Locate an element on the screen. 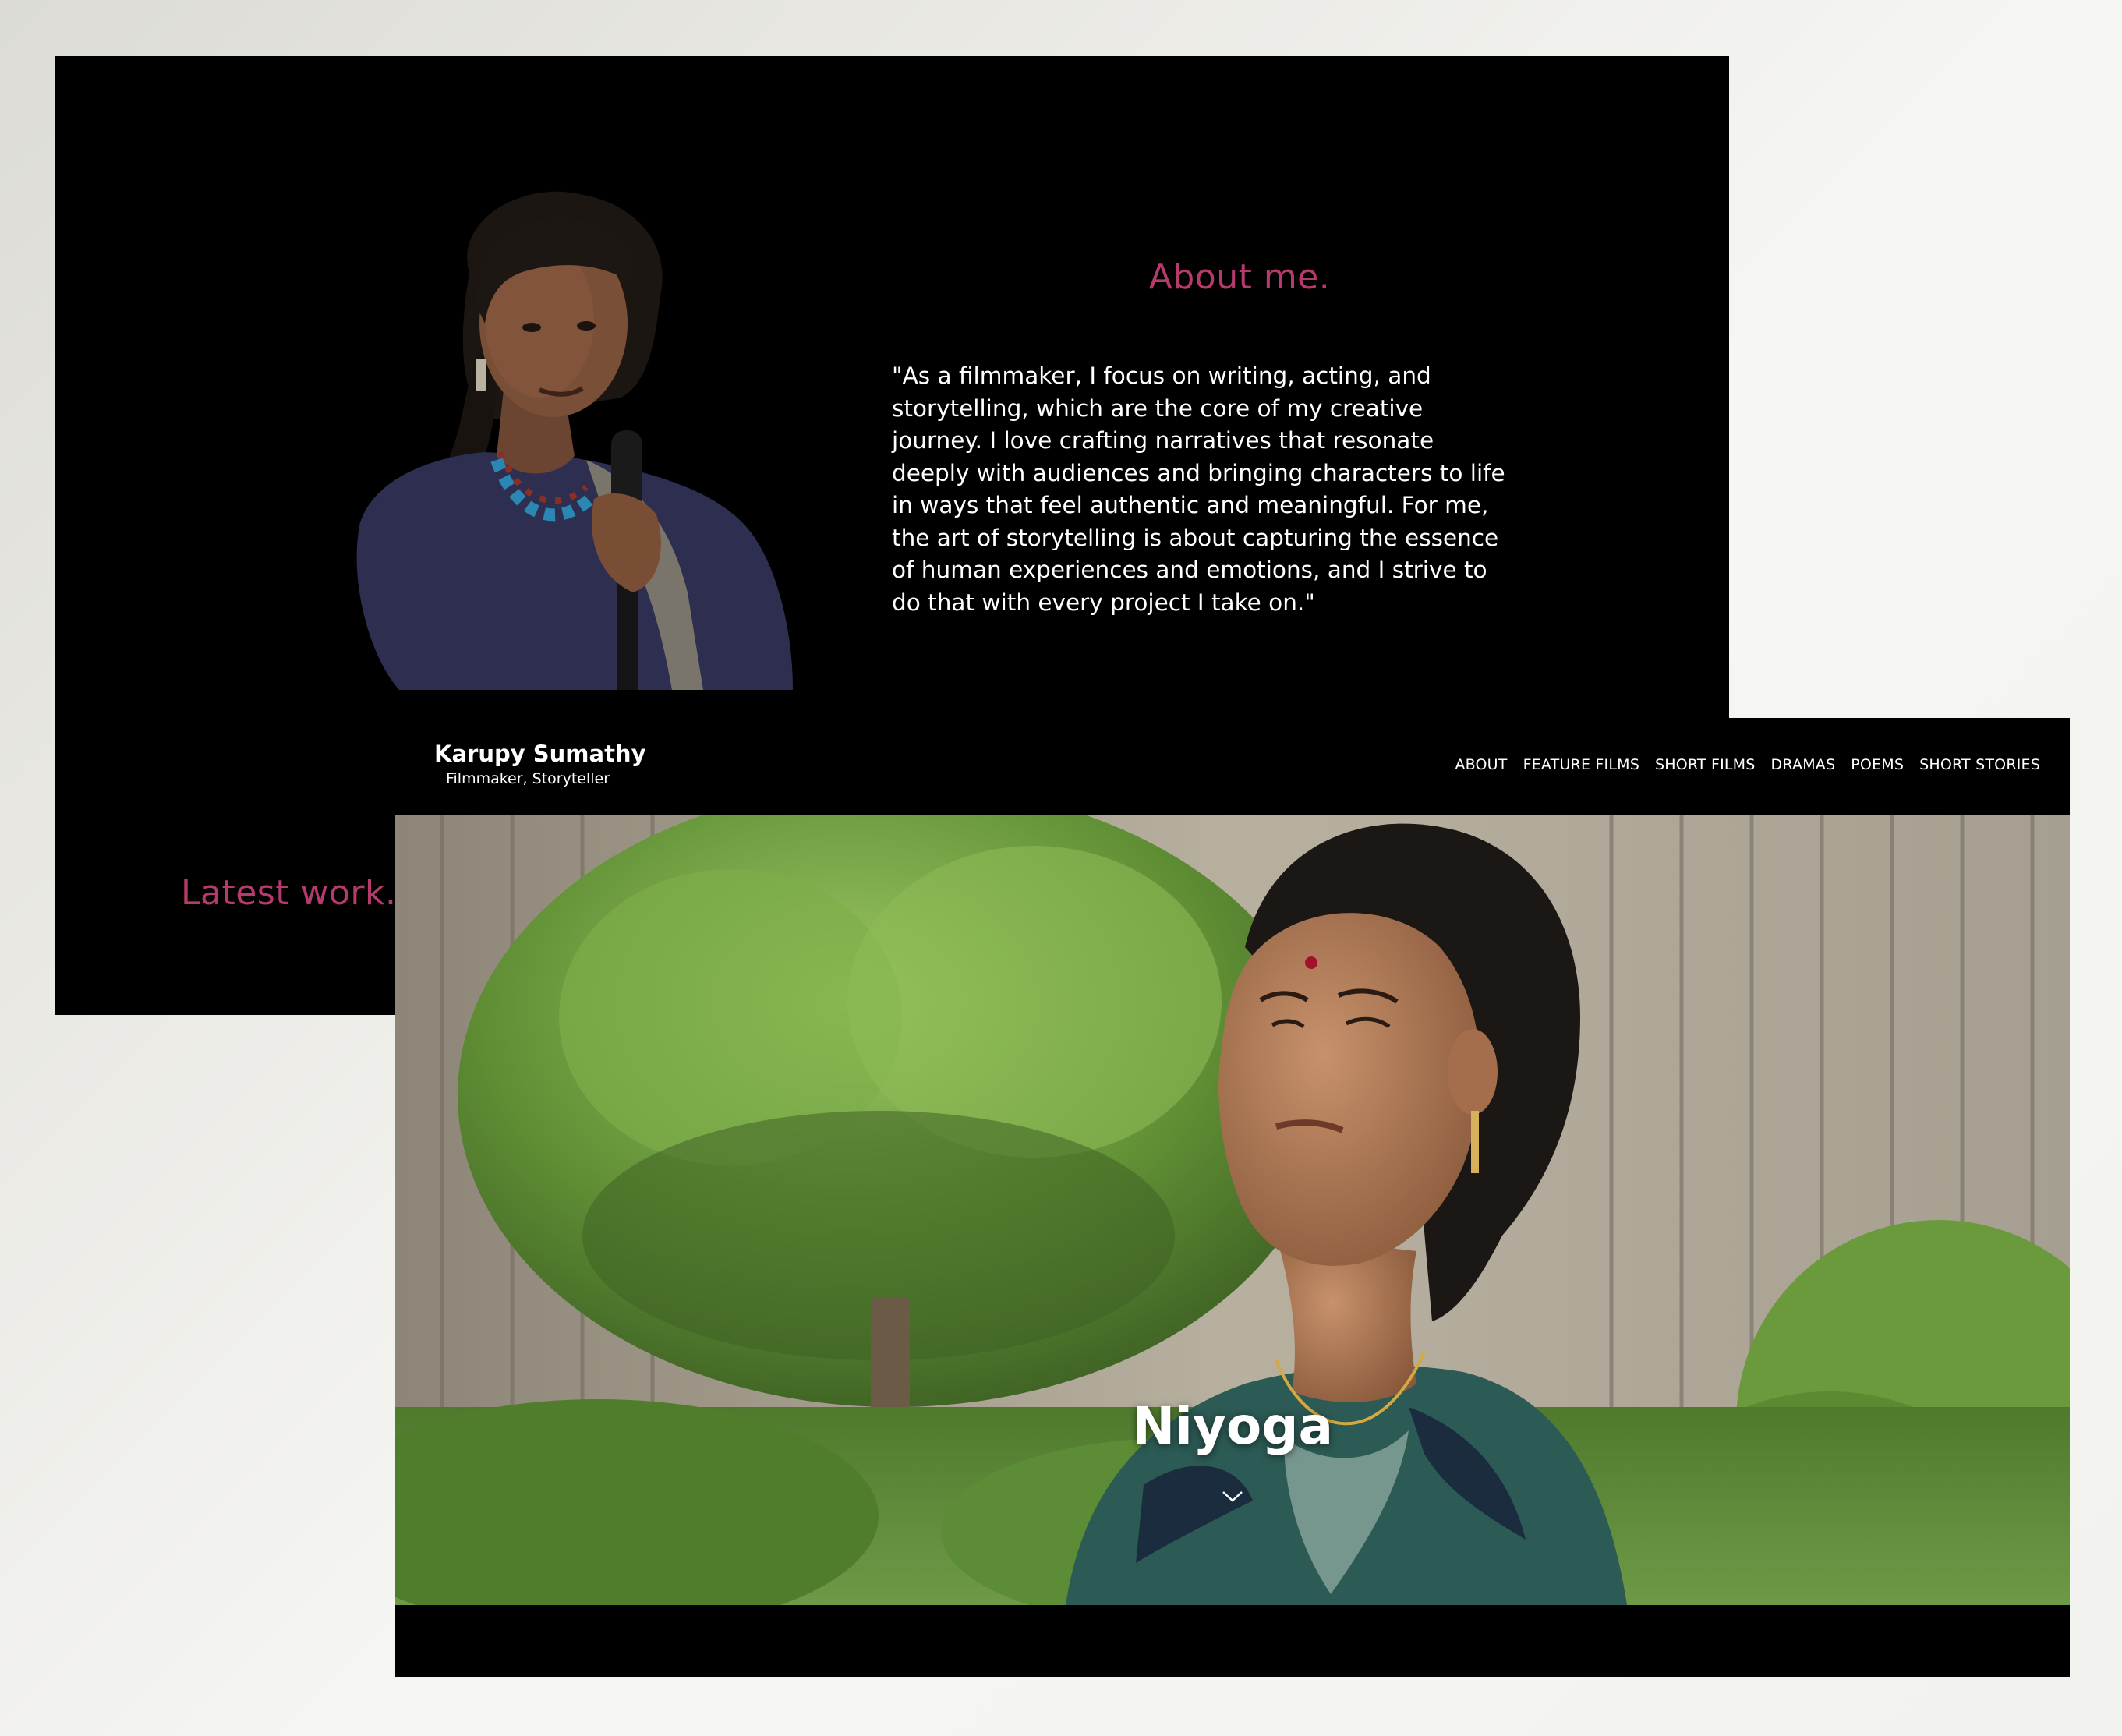  nav-item: SHORT STORIES is located at coordinates (1979, 764).